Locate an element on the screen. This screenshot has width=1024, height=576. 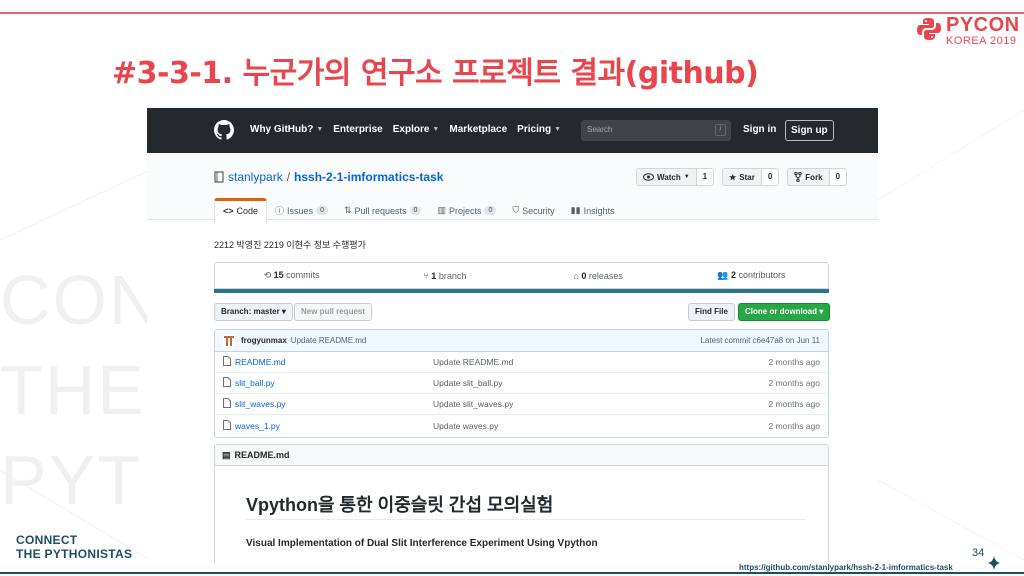
github-octocat-icon is located at coordinates (224, 130).